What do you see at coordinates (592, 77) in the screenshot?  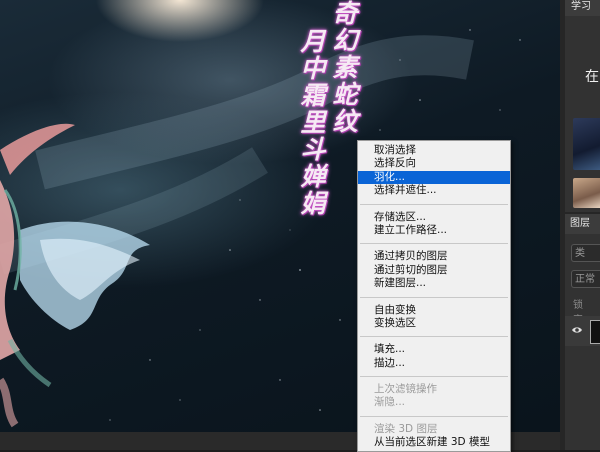 I see `learn-heading: 在` at bounding box center [592, 77].